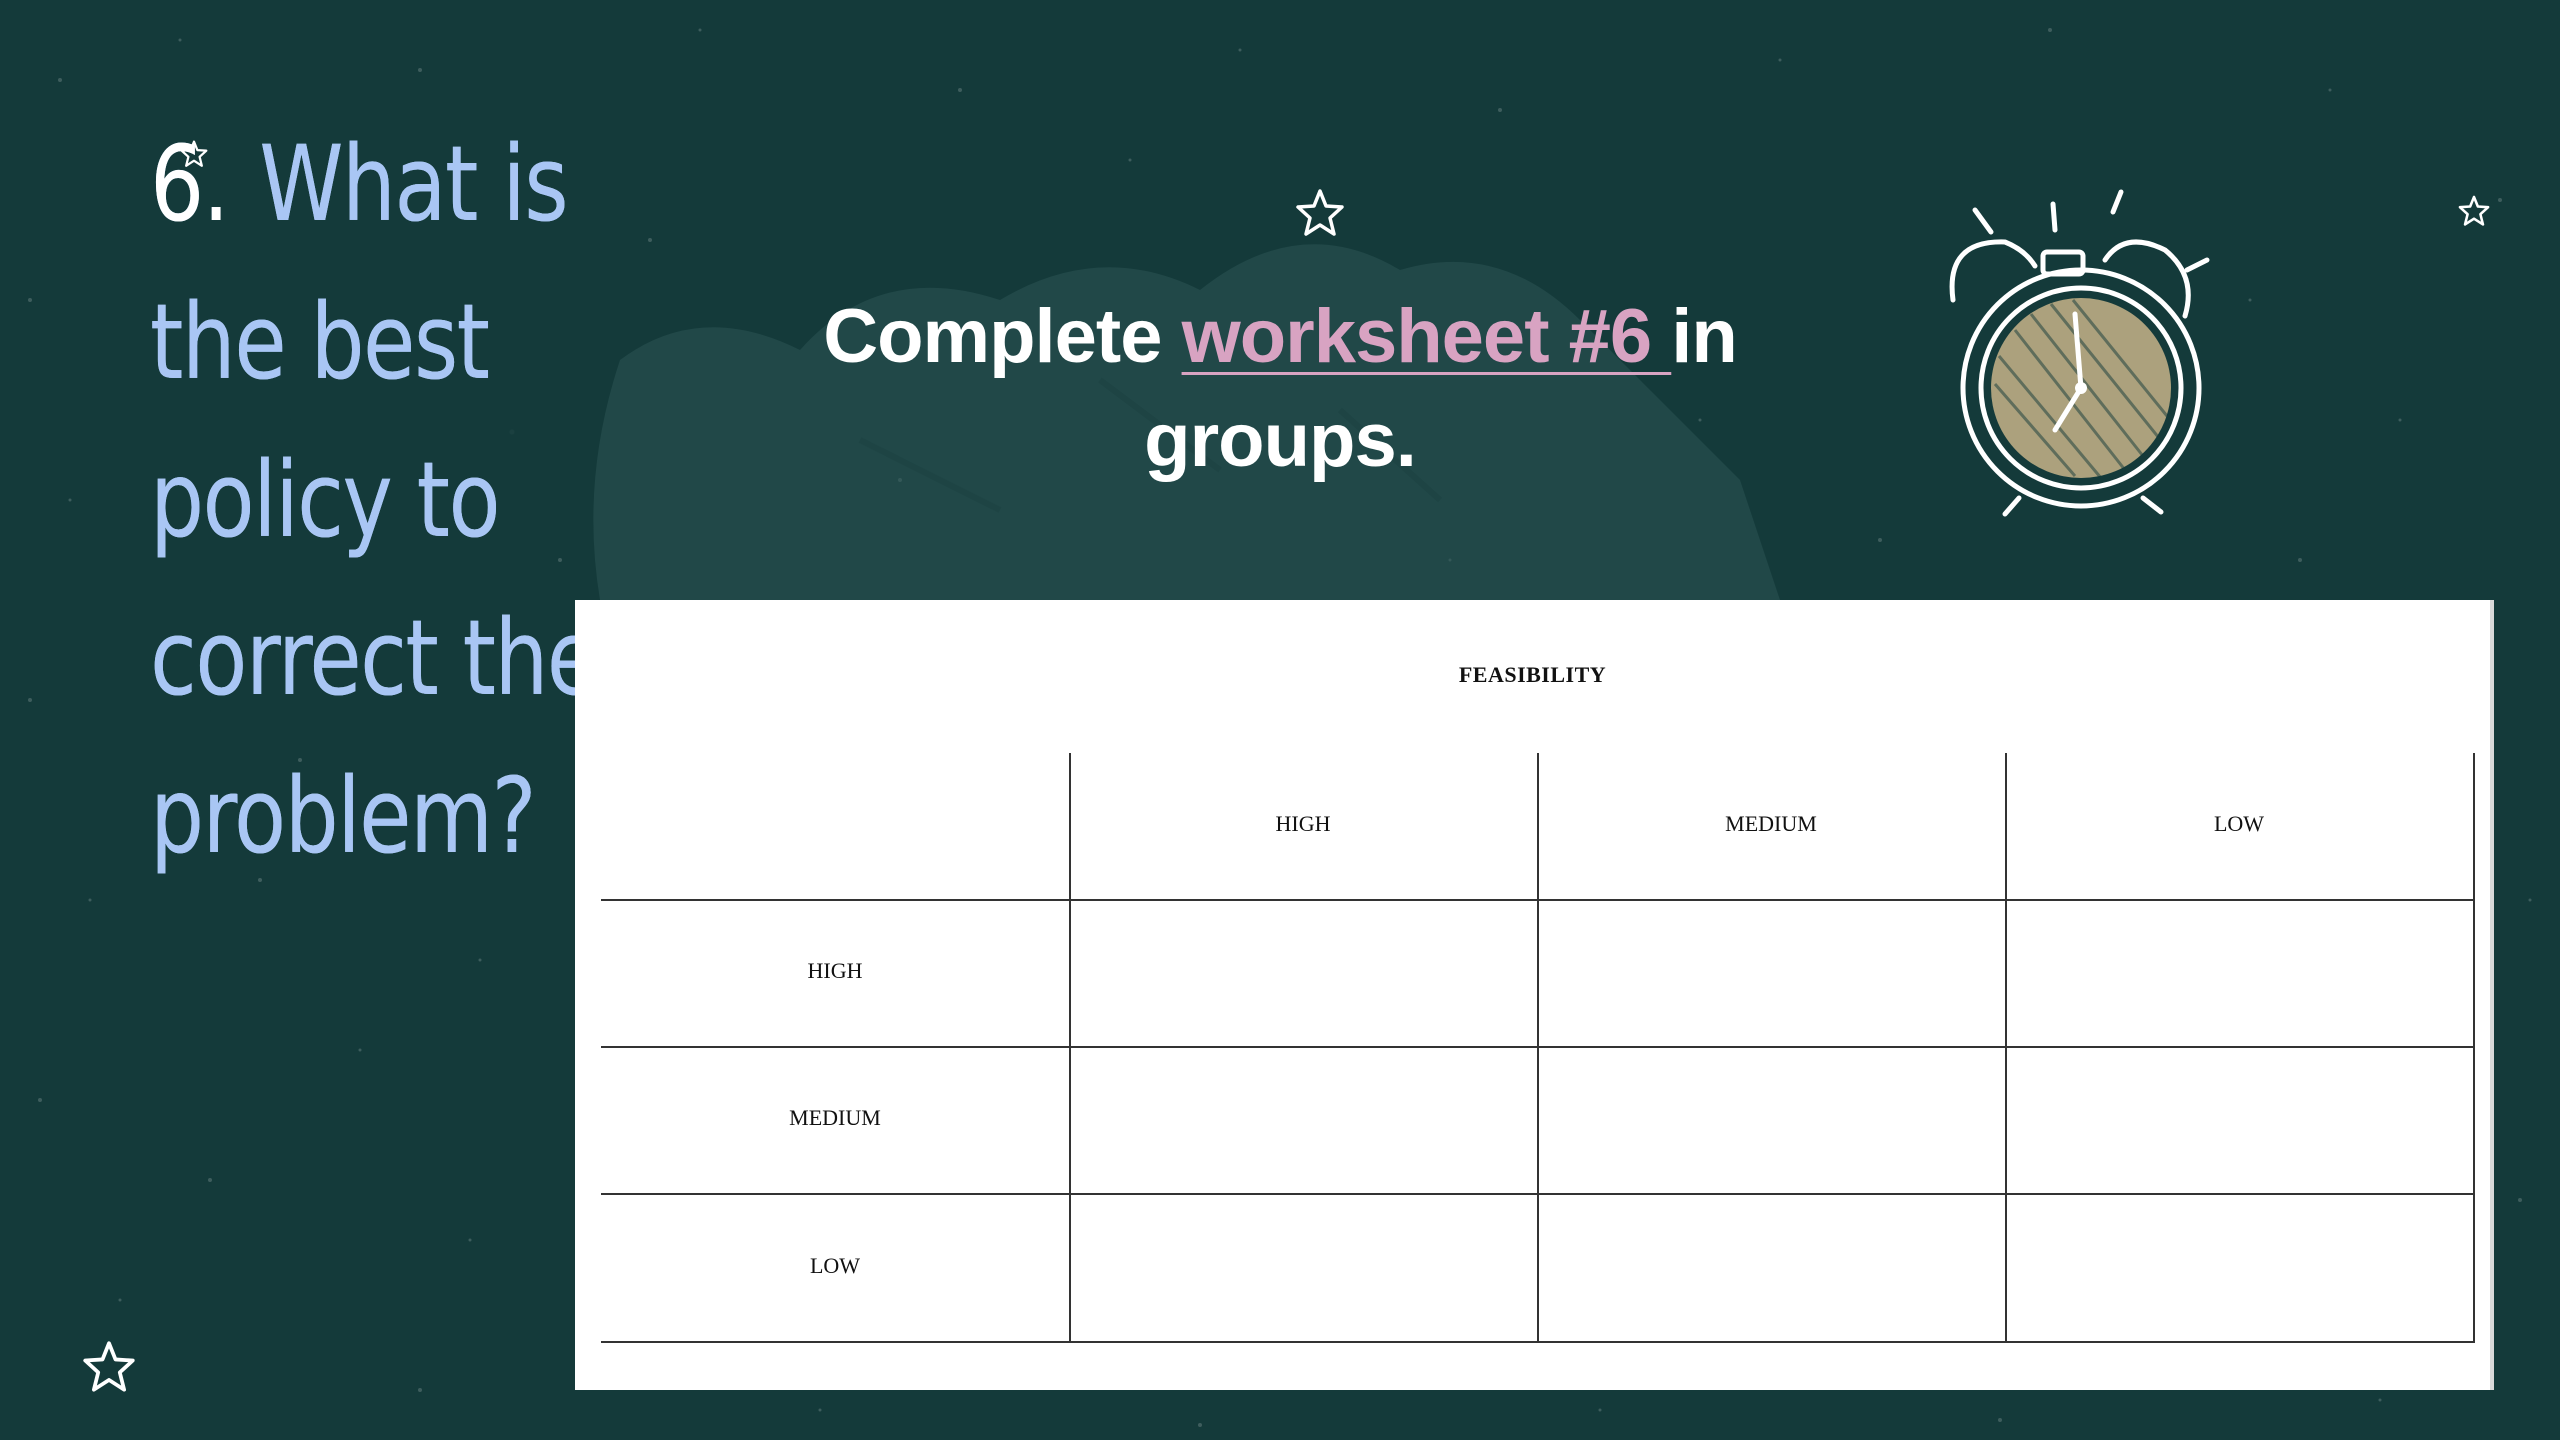 Image resolution: width=2560 pixels, height=1440 pixels. What do you see at coordinates (835, 970) in the screenshot?
I see `row-header-high: HIGH` at bounding box center [835, 970].